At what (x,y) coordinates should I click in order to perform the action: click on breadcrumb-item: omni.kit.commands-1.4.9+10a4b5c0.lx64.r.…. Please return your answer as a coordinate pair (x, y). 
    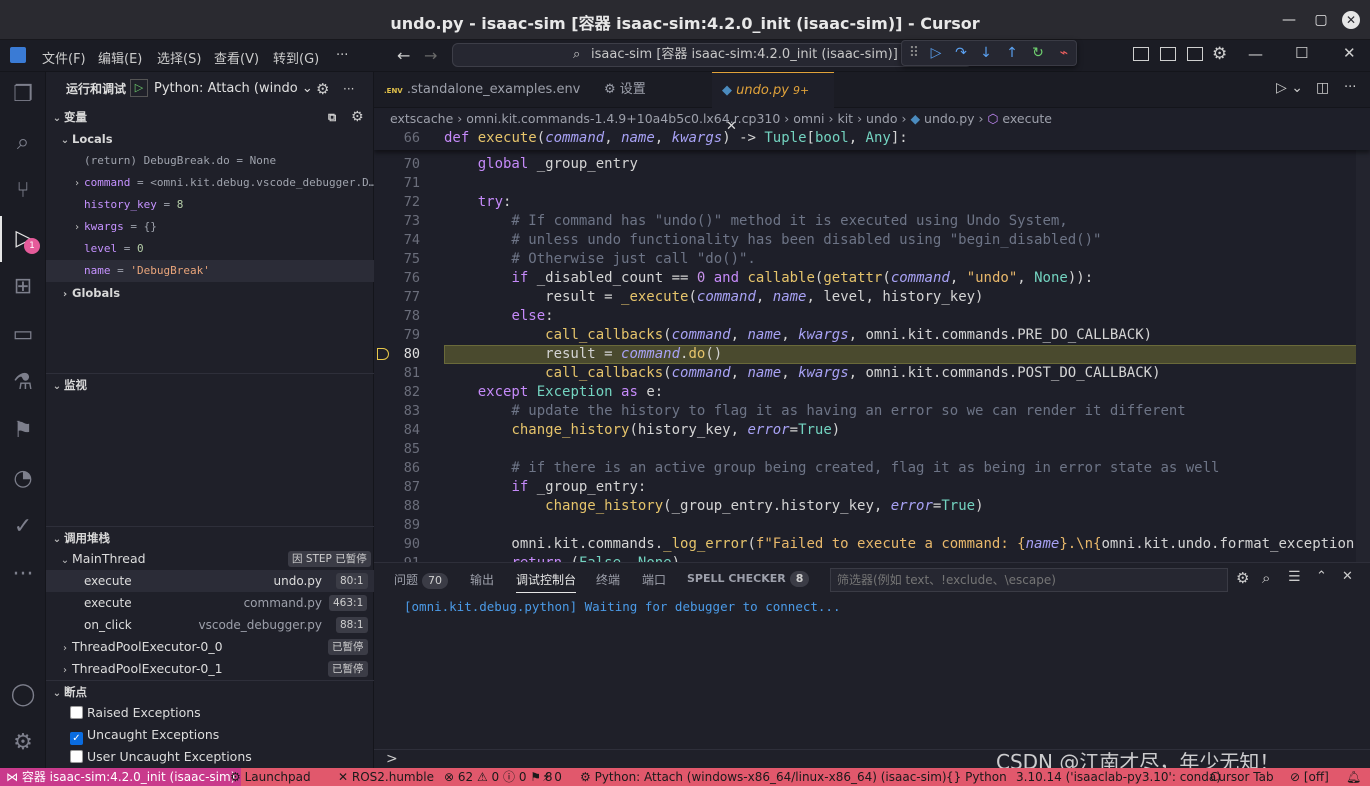
    Looking at the image, I should click on (623, 118).